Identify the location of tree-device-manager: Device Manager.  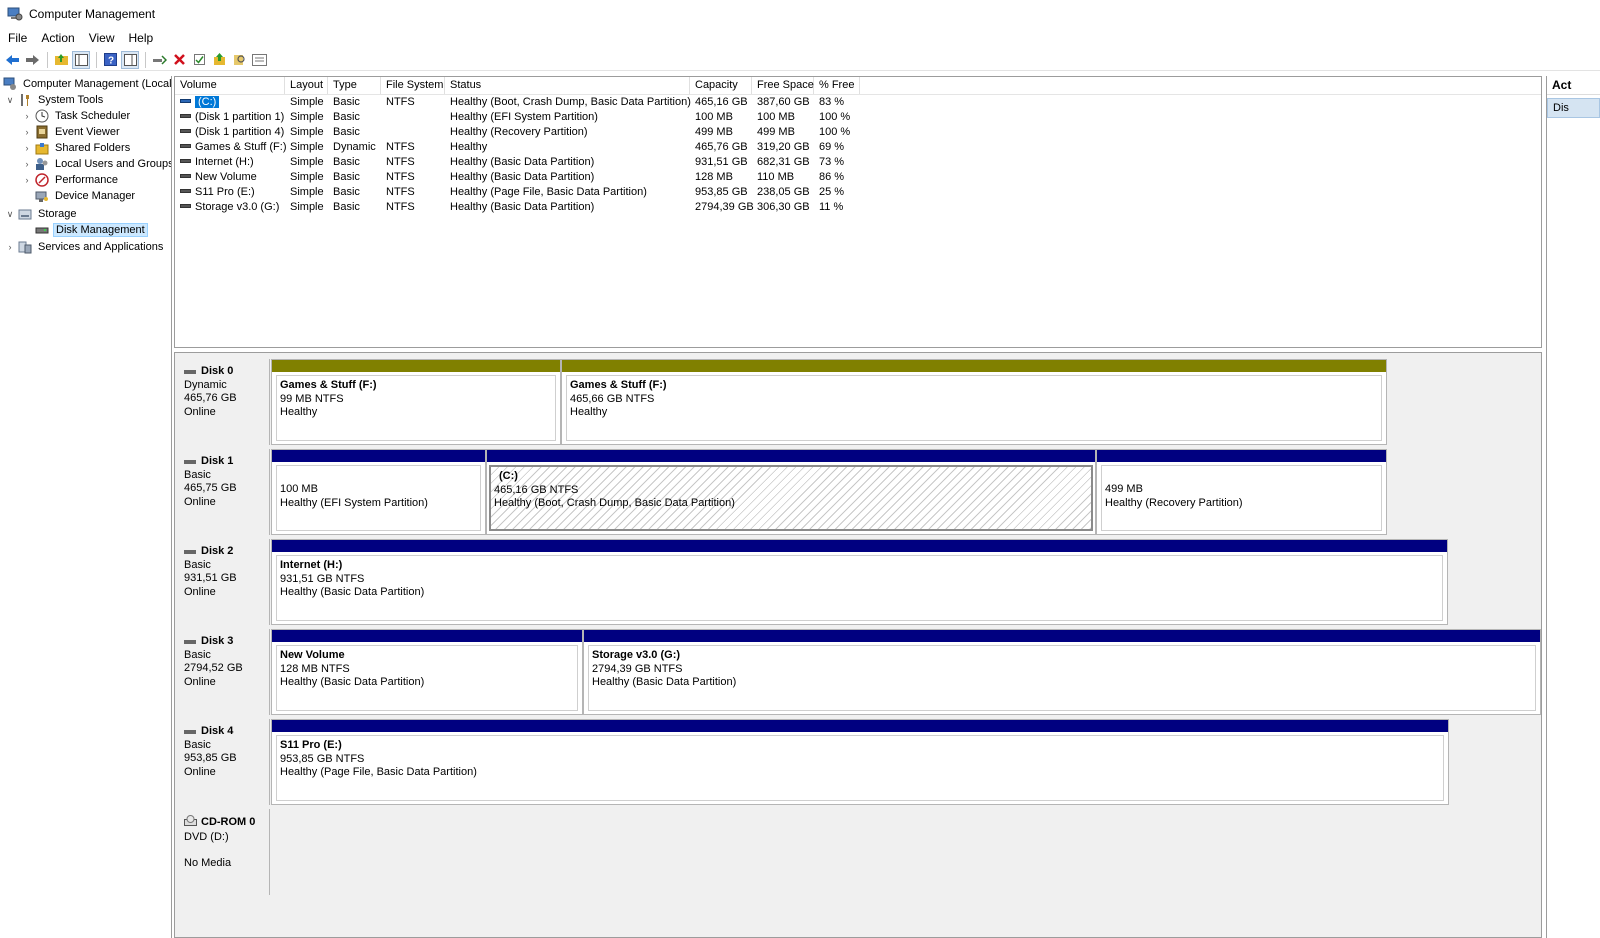
(79, 196).